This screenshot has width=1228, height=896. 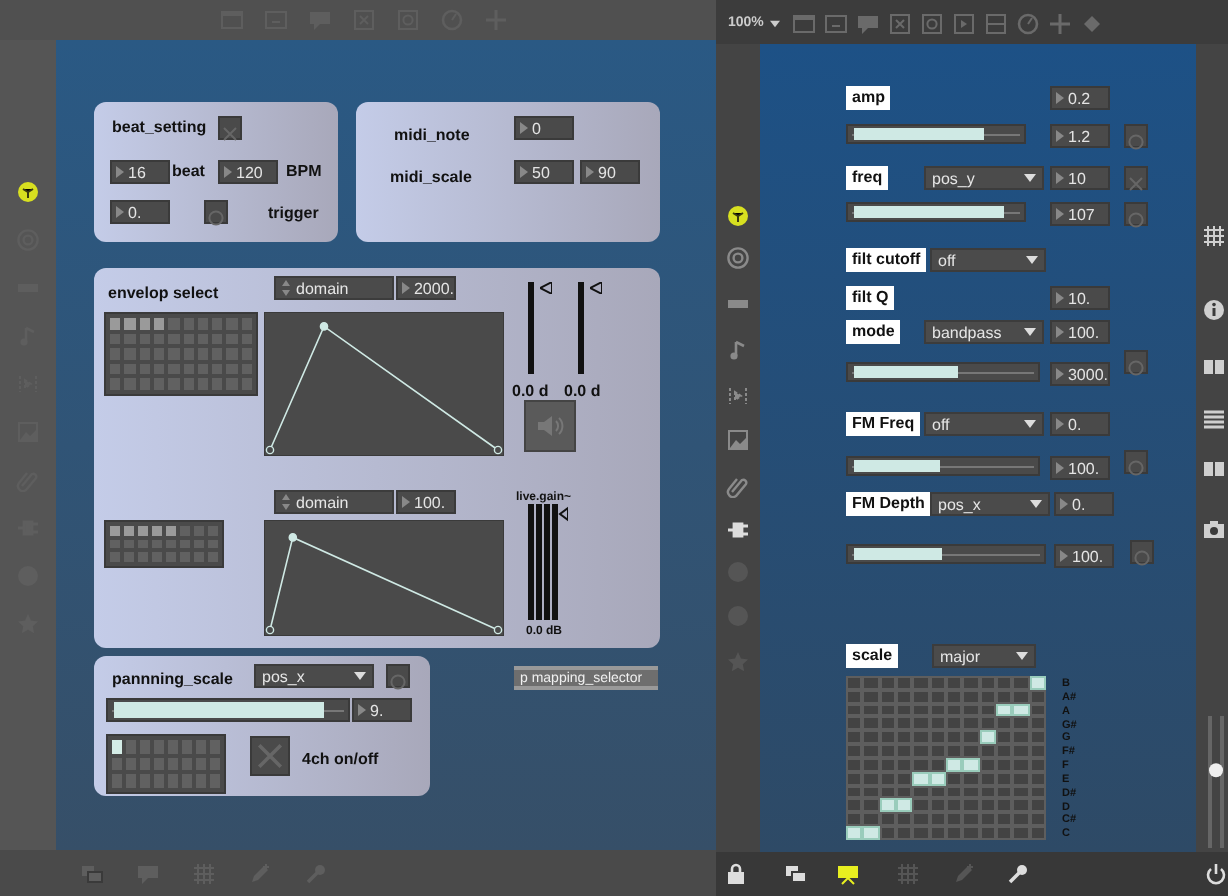 What do you see at coordinates (1080, 136) in the screenshot?
I see `number-box: 1.2` at bounding box center [1080, 136].